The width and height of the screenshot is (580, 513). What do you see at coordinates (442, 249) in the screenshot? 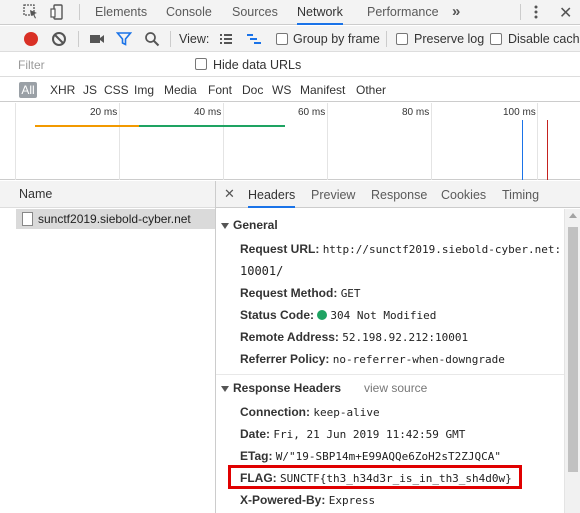
I see `request-url-value: http://sunctf2019.siebold-cyber.net:` at bounding box center [442, 249].